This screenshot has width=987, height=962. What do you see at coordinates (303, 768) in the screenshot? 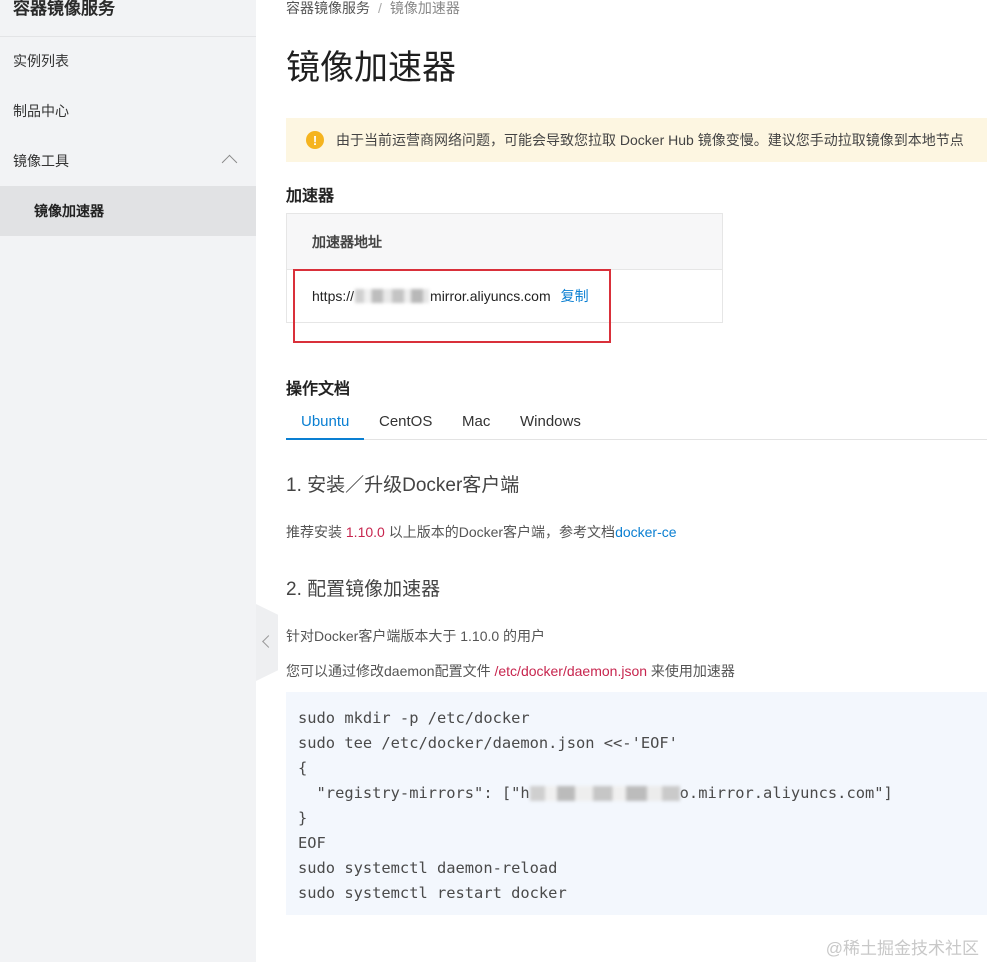
I see `code-line: {` at bounding box center [303, 768].